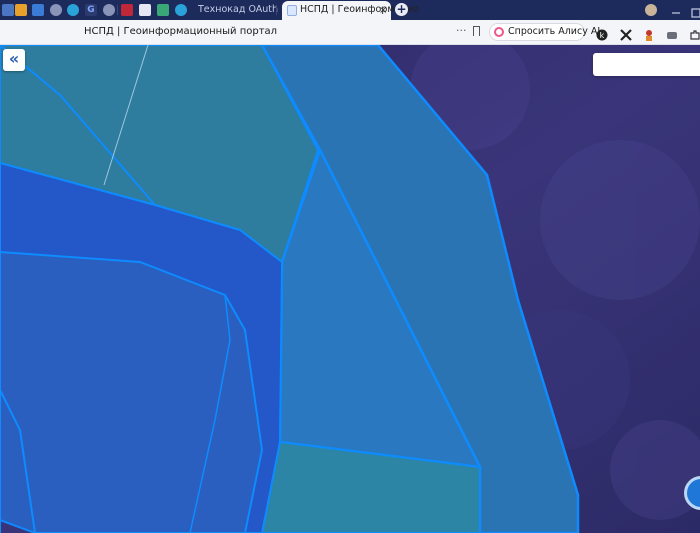 The image size is (700, 533). Describe the element at coordinates (476, 31) in the screenshot. I see `bookmark-icon` at that location.